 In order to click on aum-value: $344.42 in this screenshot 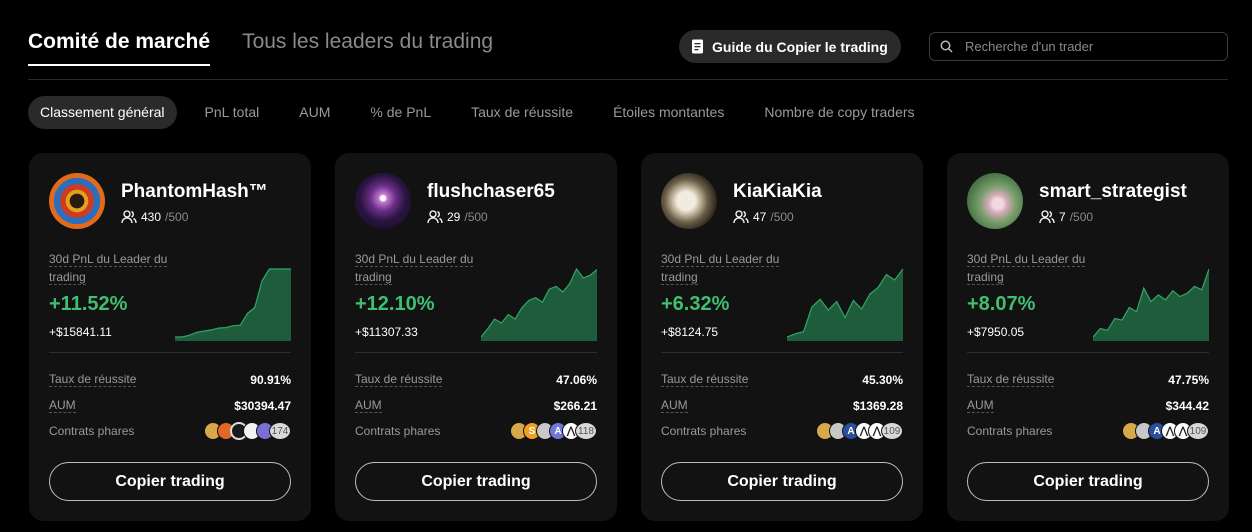, I will do `click(1187, 405)`.